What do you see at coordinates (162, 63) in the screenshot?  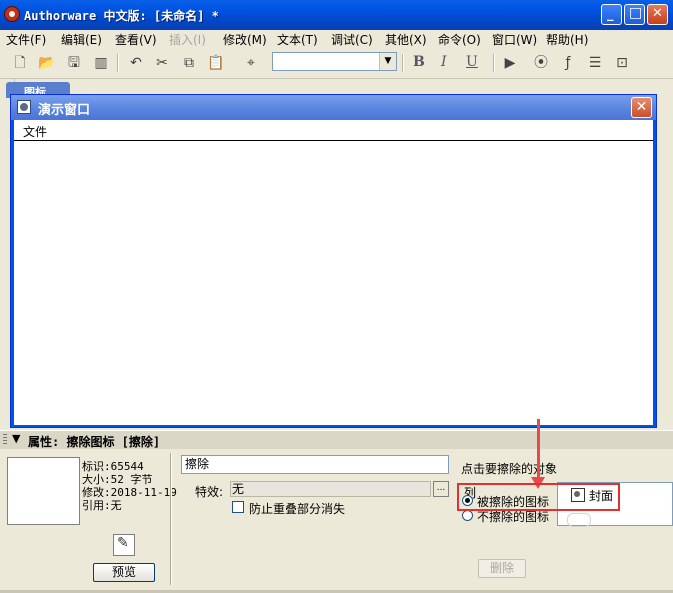 I see `cut-icon: ✂` at bounding box center [162, 63].